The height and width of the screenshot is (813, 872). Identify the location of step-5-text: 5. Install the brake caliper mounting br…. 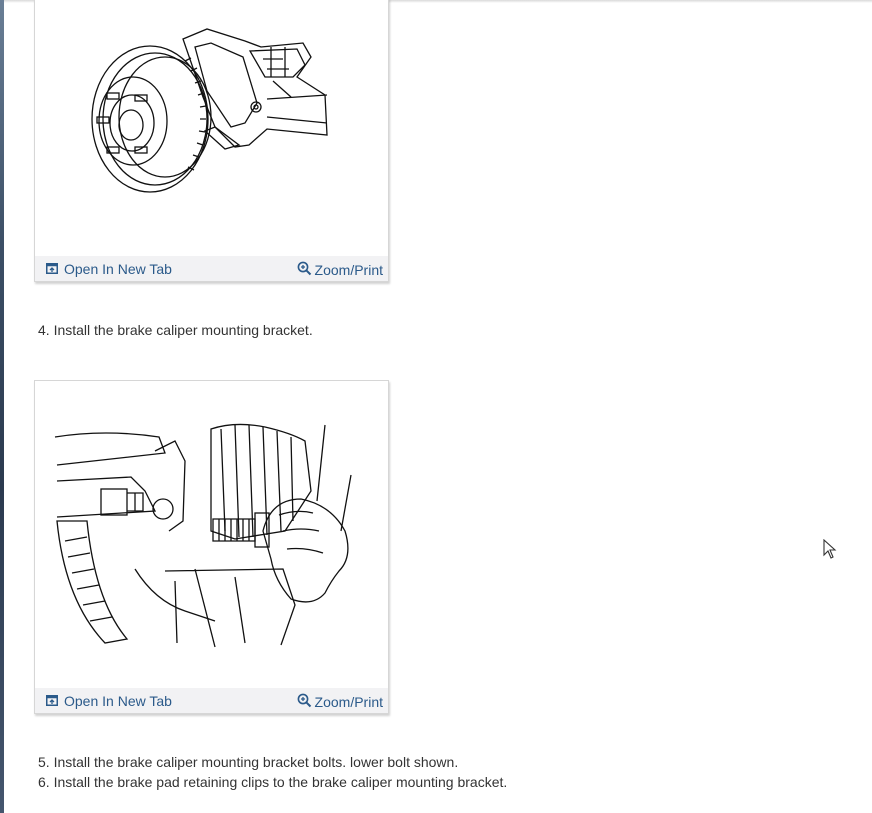
(248, 762).